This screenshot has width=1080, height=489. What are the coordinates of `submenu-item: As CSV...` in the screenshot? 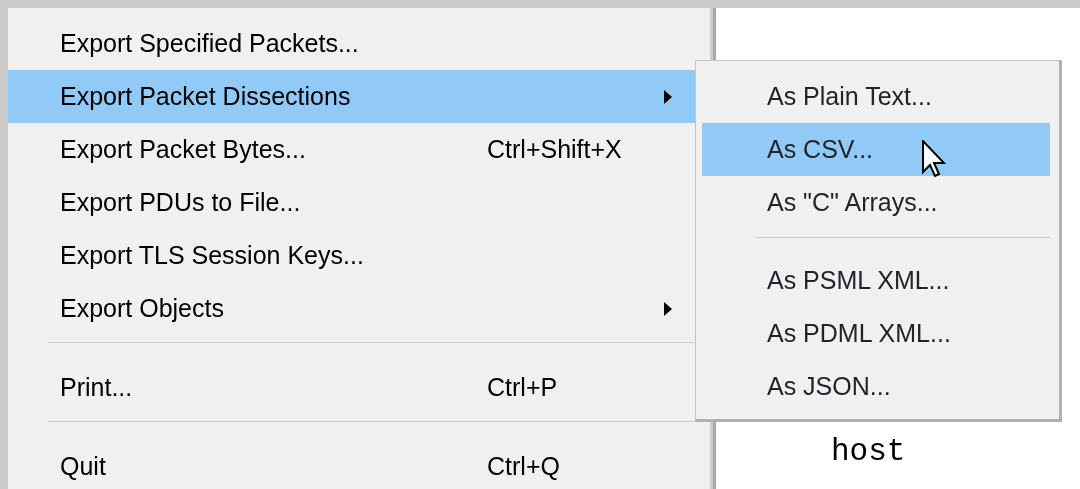 It's located at (876, 149).